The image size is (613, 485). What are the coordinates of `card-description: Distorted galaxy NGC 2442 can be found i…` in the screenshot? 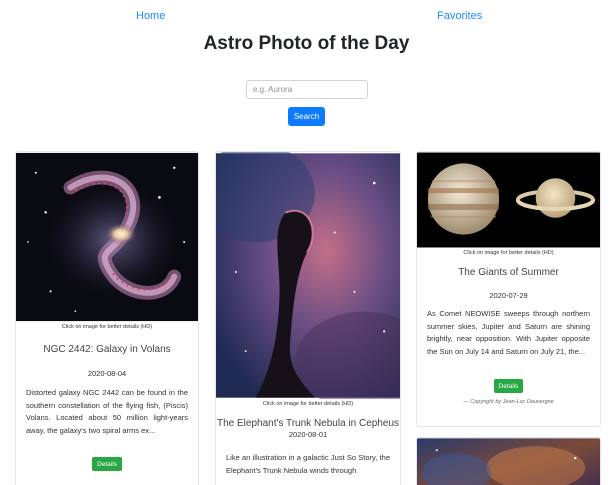 It's located at (107, 411).